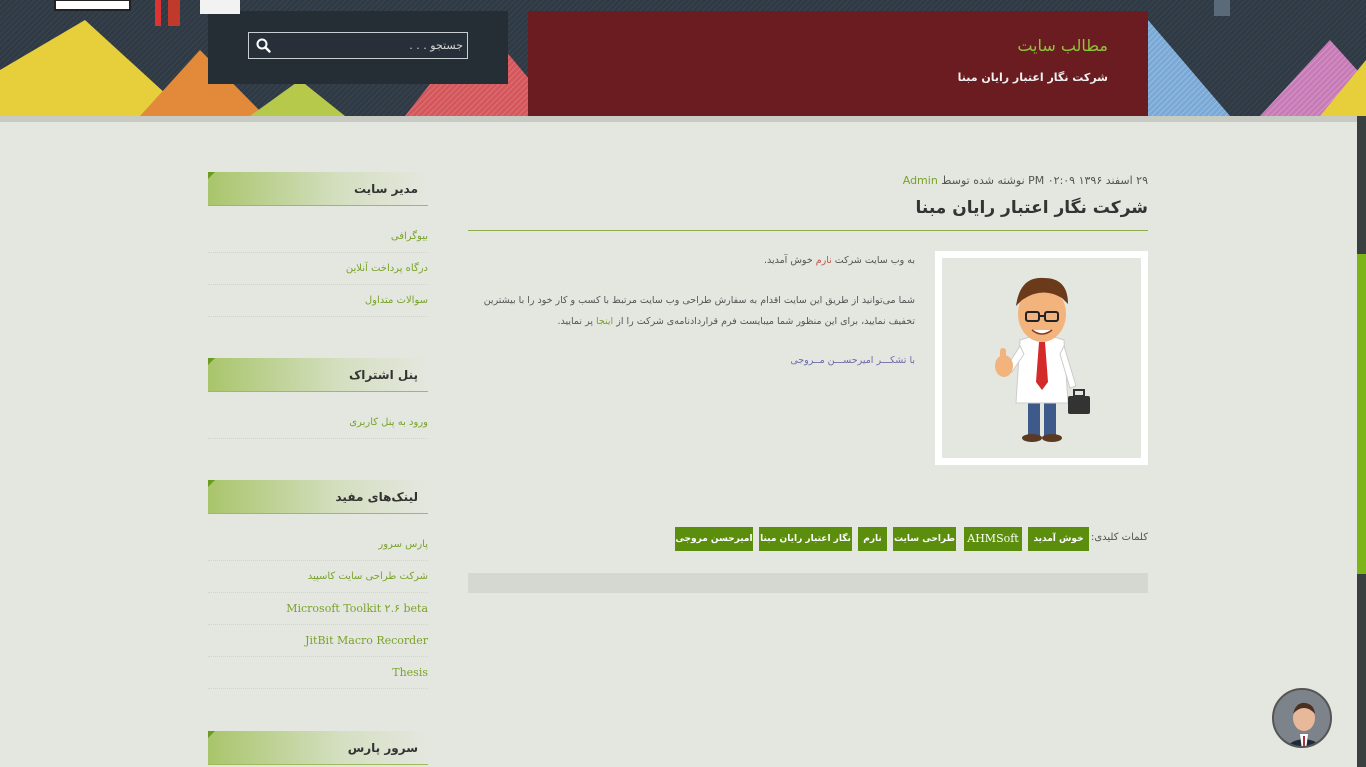 Image resolution: width=1366 pixels, height=767 pixels. What do you see at coordinates (318, 545) in the screenshot?
I see `sidebar-link-pars-server: پارس سرور` at bounding box center [318, 545].